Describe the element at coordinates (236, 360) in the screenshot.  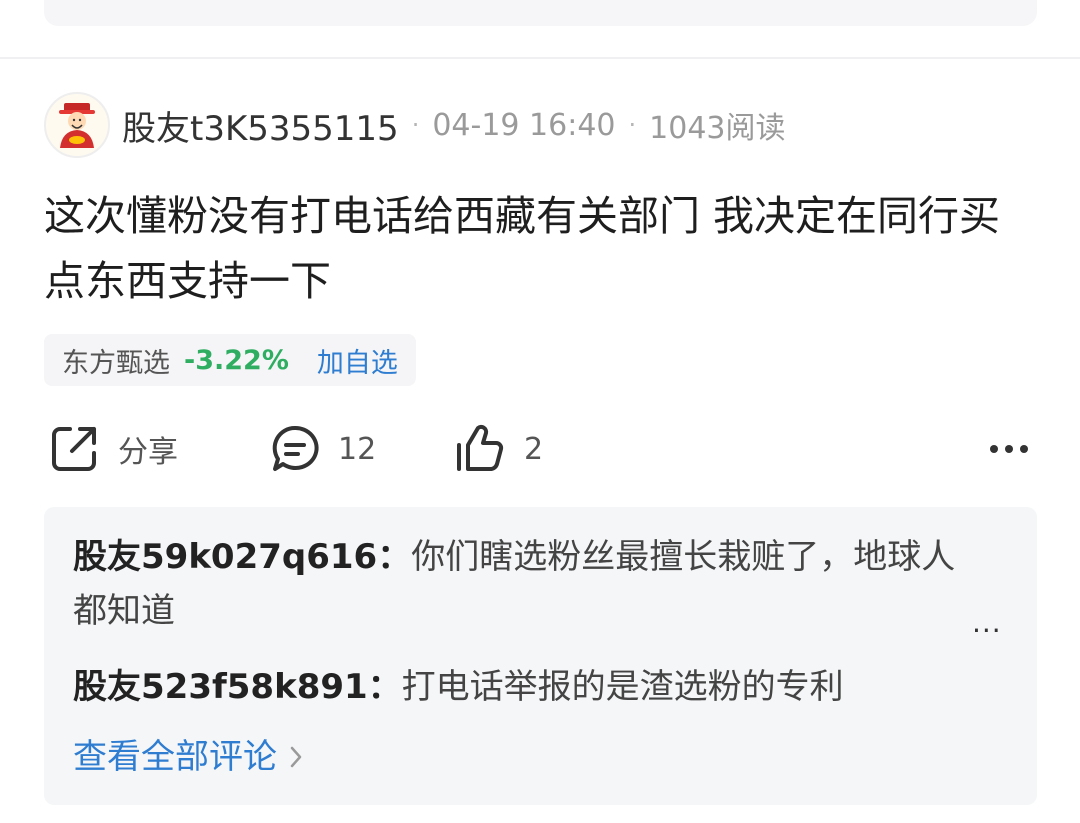
I see `stock-change-percent: -3.22%` at that location.